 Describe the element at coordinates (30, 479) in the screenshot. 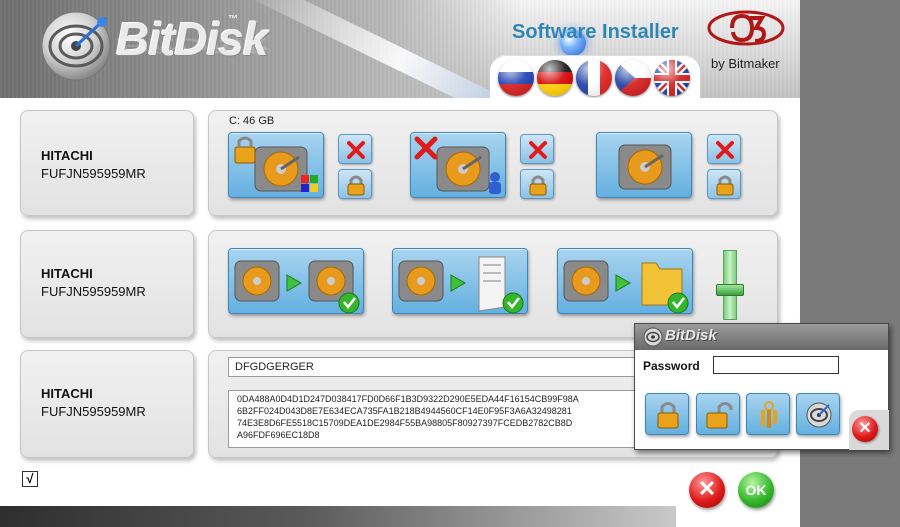

I see `agree-checkbox: √` at that location.